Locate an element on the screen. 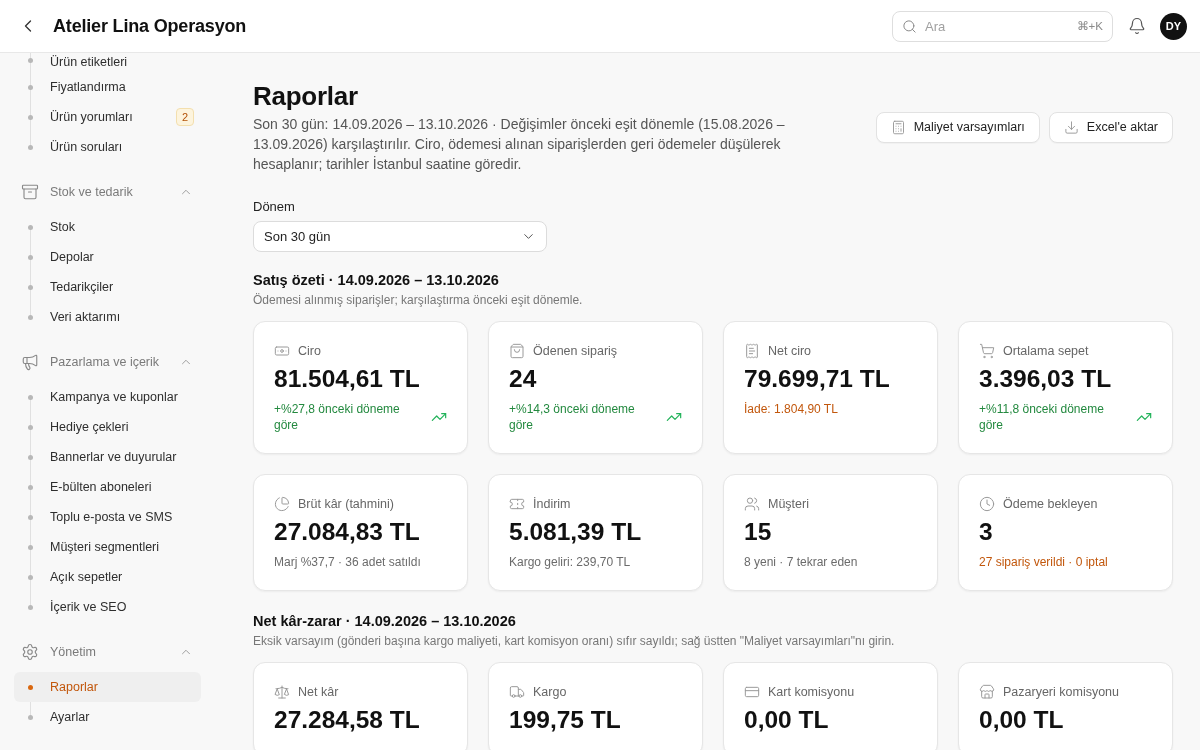  page-description: Son 30 gün: 14.09.2026 – 13.10.2026 · Değişimler önceki eşit dönemle (15.08.2026 – 13.09.2026) karşılaştırılır. Ciro, ödemesi alınan siparişlerden geri ödemeler düşülerek hesaplanır; tarihler İstanbul saatine göredir. is located at coordinates (519, 144).